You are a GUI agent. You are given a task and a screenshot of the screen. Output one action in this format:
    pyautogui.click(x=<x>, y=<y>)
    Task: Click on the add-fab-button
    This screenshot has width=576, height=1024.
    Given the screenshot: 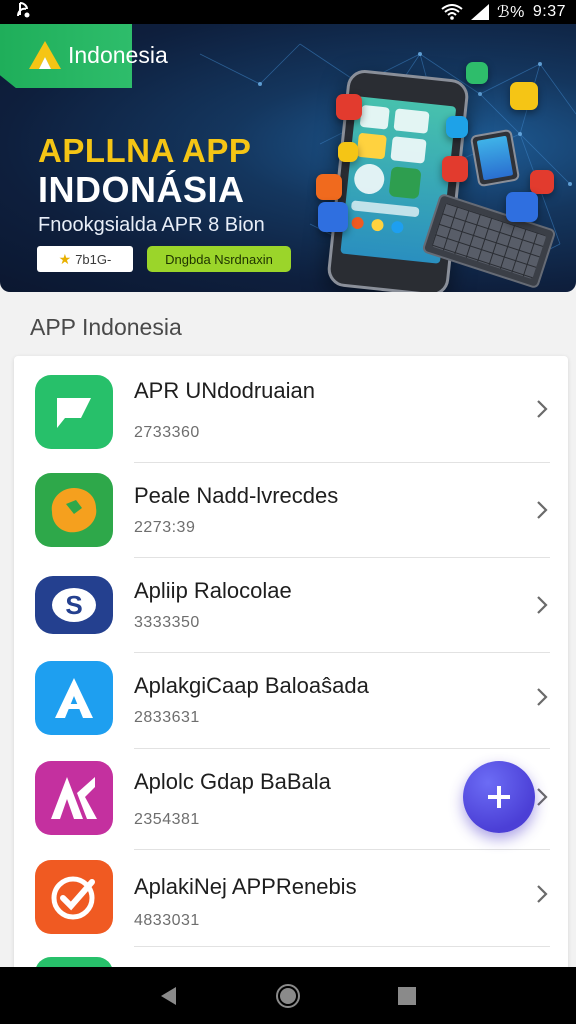 What is the action you would take?
    pyautogui.click(x=499, y=797)
    